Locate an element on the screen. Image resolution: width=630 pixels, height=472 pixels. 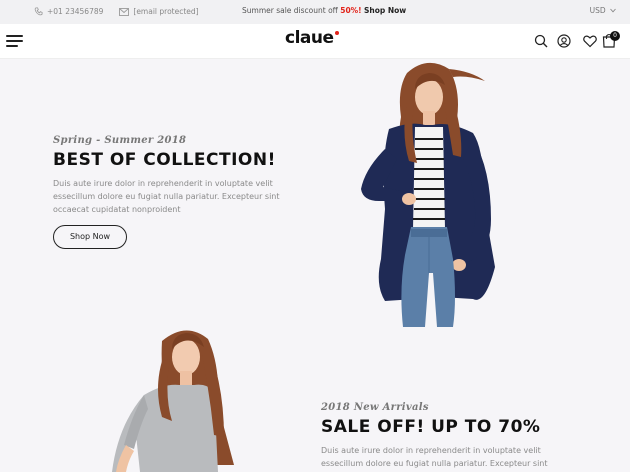
phone-number: +01 23456789 is located at coordinates (75, 11).